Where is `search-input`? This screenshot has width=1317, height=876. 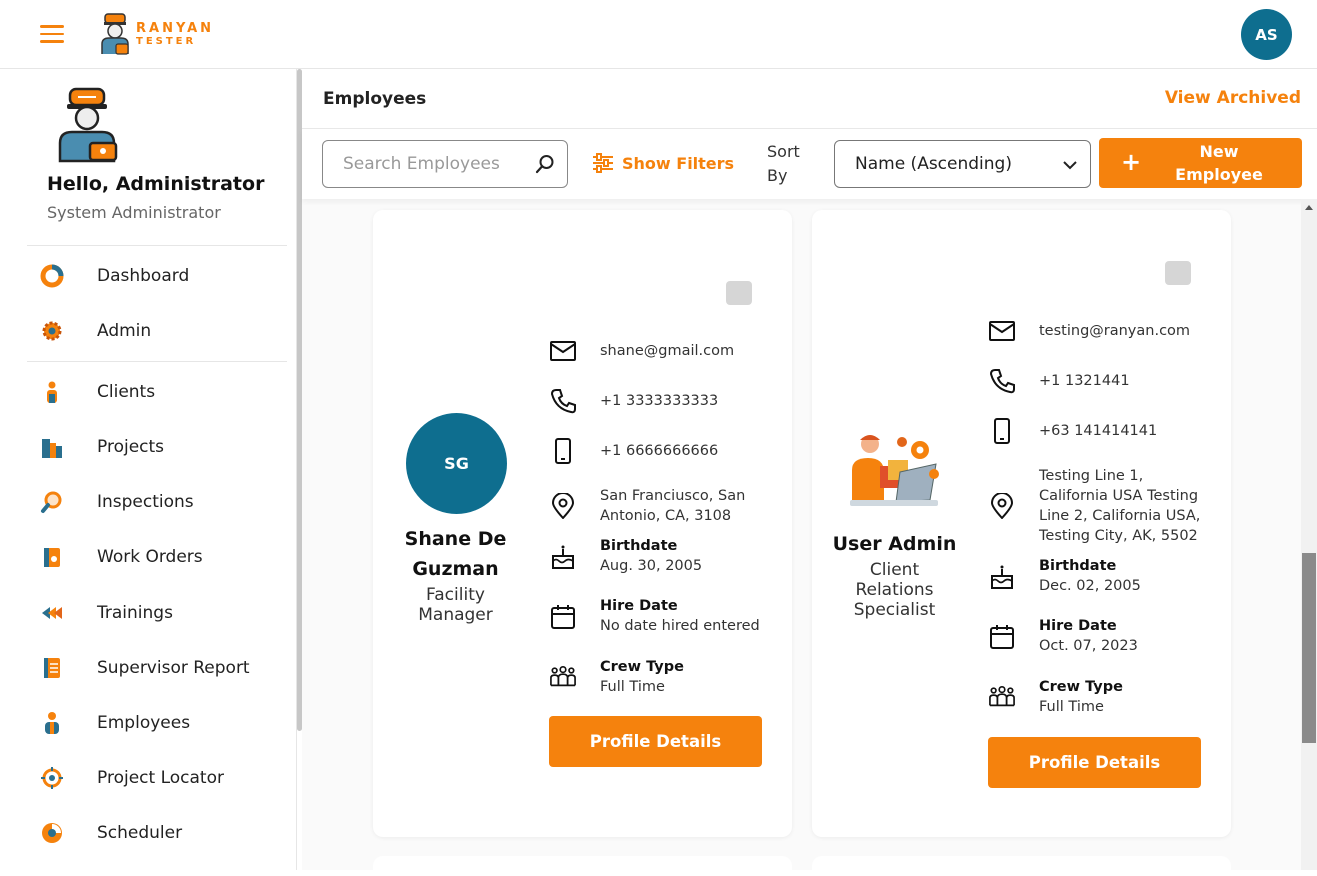
search-input is located at coordinates (423, 164).